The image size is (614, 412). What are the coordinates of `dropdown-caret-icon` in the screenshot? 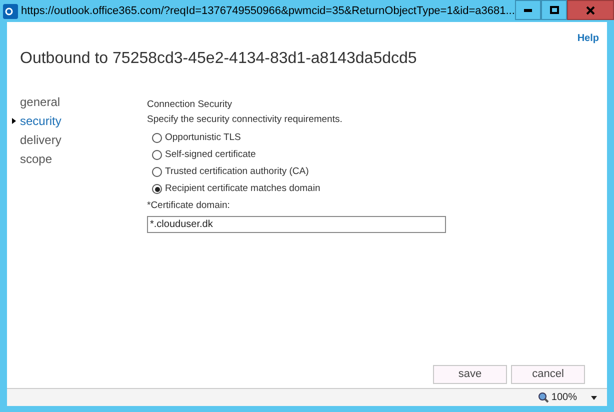 It's located at (594, 398).